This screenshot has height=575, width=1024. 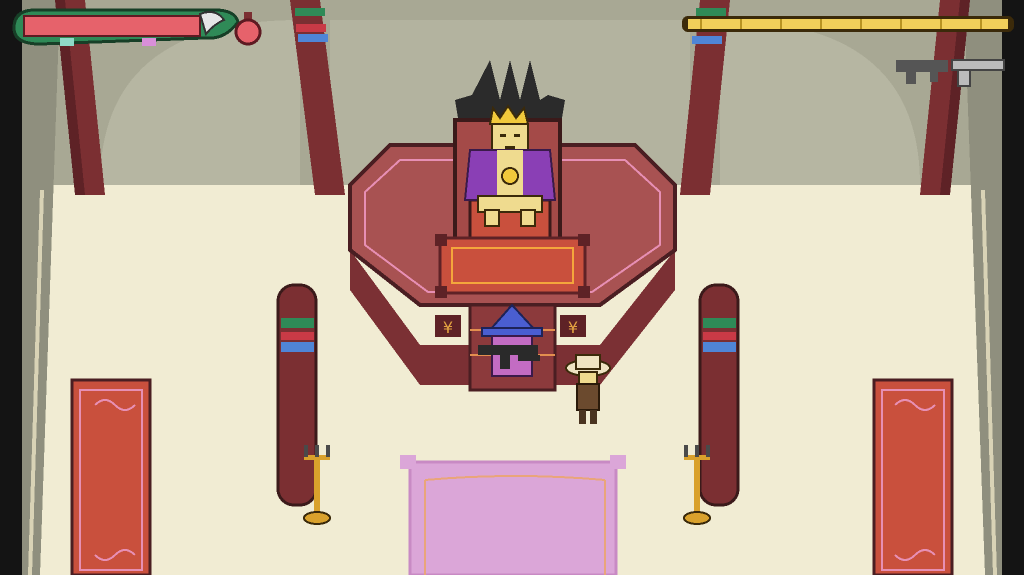 I want to click on ammo-fill, so click(x=848, y=24).